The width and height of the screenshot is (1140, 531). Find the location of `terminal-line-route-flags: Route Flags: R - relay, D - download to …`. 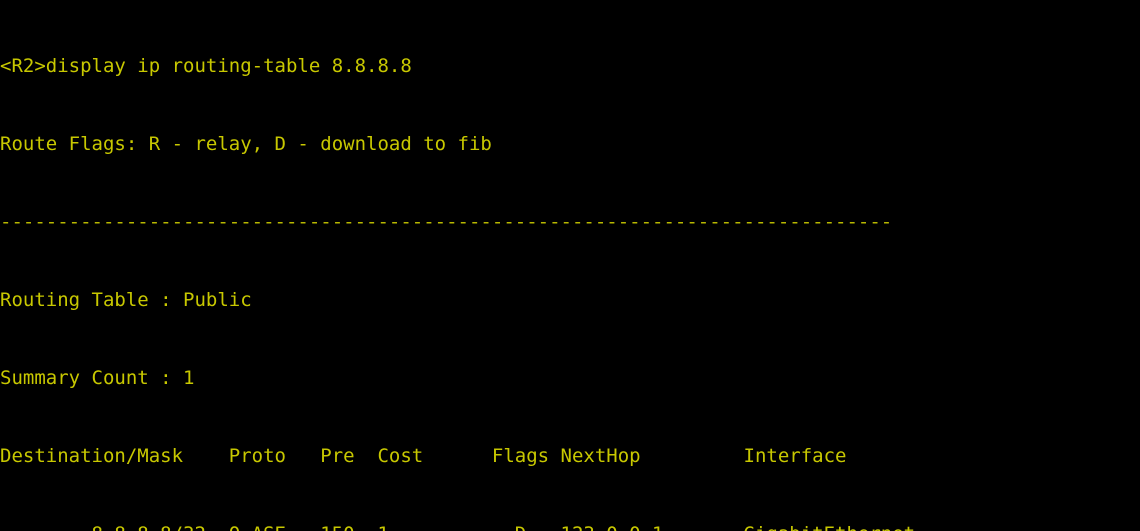

terminal-line-route-flags: Route Flags: R - relay, D - download to … is located at coordinates (246, 144).